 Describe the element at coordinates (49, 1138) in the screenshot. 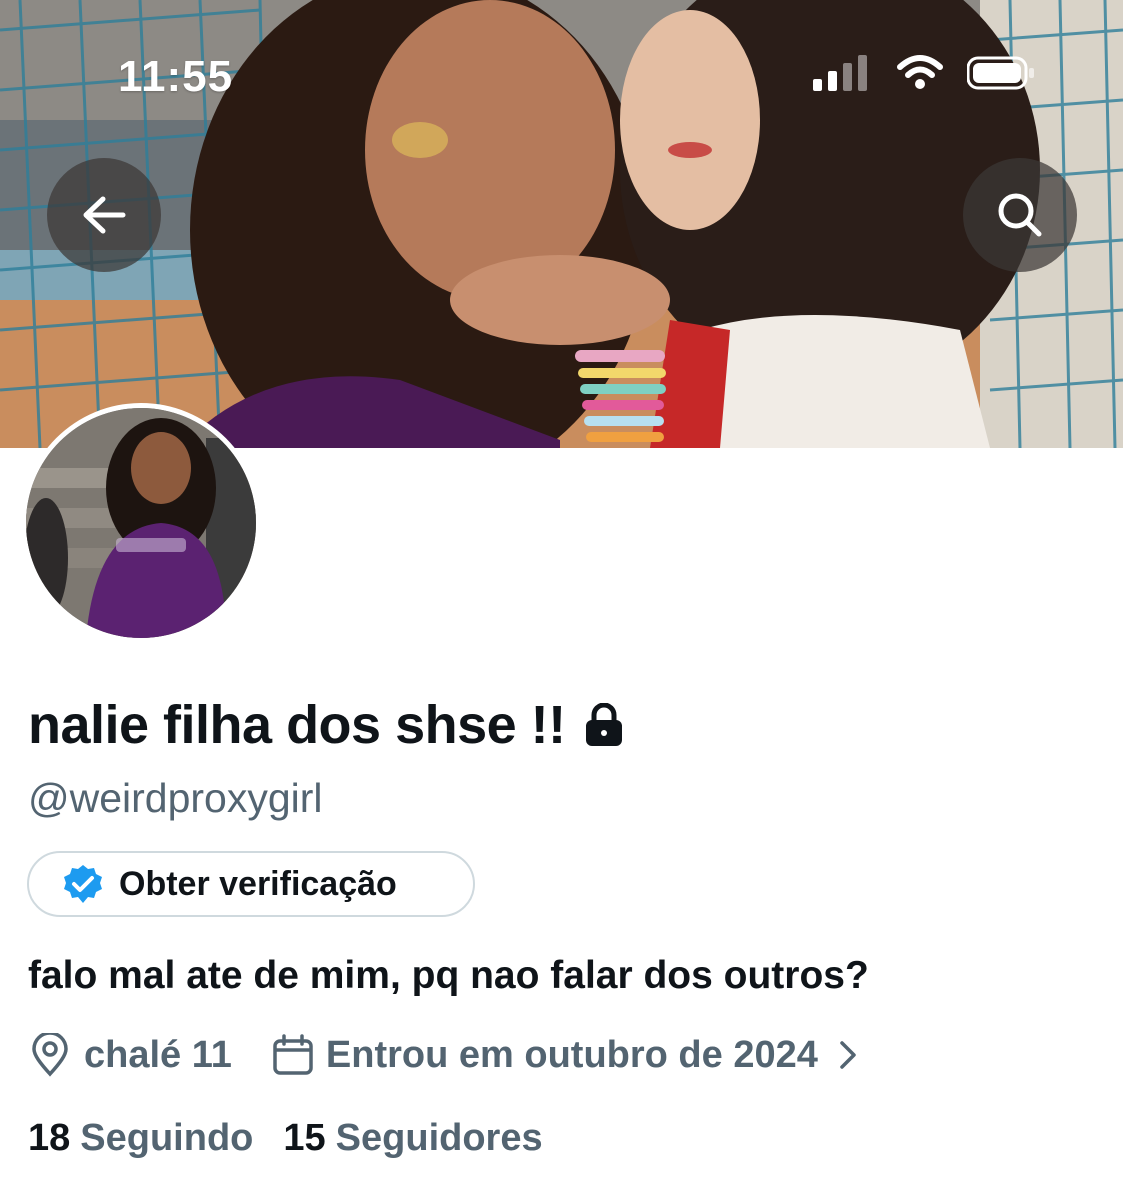

I see `following-count: 18` at that location.